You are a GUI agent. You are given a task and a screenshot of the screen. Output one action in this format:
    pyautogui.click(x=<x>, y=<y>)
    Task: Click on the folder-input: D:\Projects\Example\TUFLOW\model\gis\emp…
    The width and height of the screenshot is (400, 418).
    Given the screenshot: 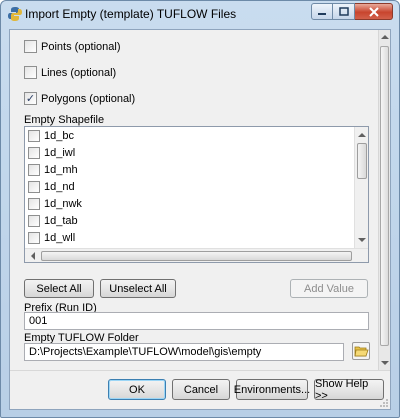 What is the action you would take?
    pyautogui.click(x=184, y=352)
    